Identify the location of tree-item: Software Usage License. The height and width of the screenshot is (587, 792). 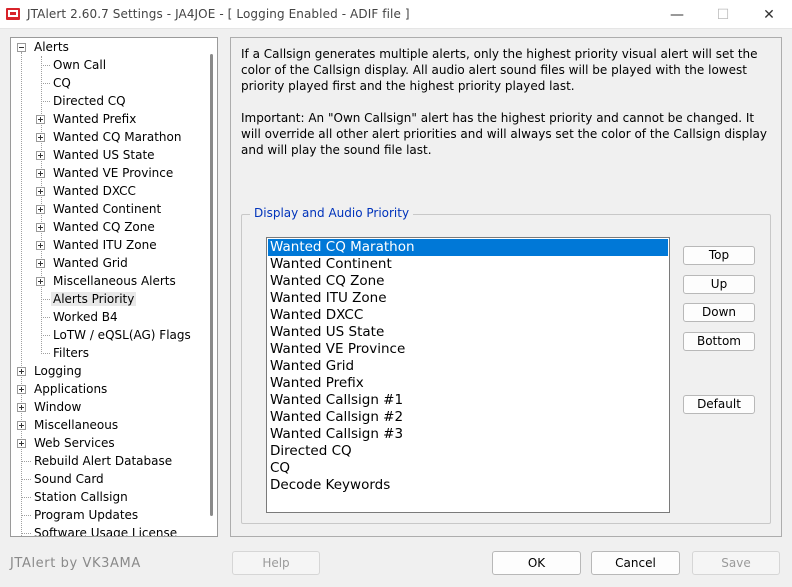
(105, 530).